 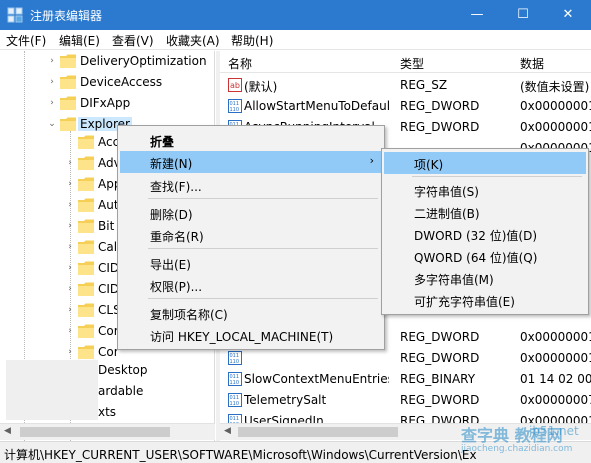 What do you see at coordinates (485, 190) in the screenshot?
I see `new-submenu-item-string-value: 字符串值(S)` at bounding box center [485, 190].